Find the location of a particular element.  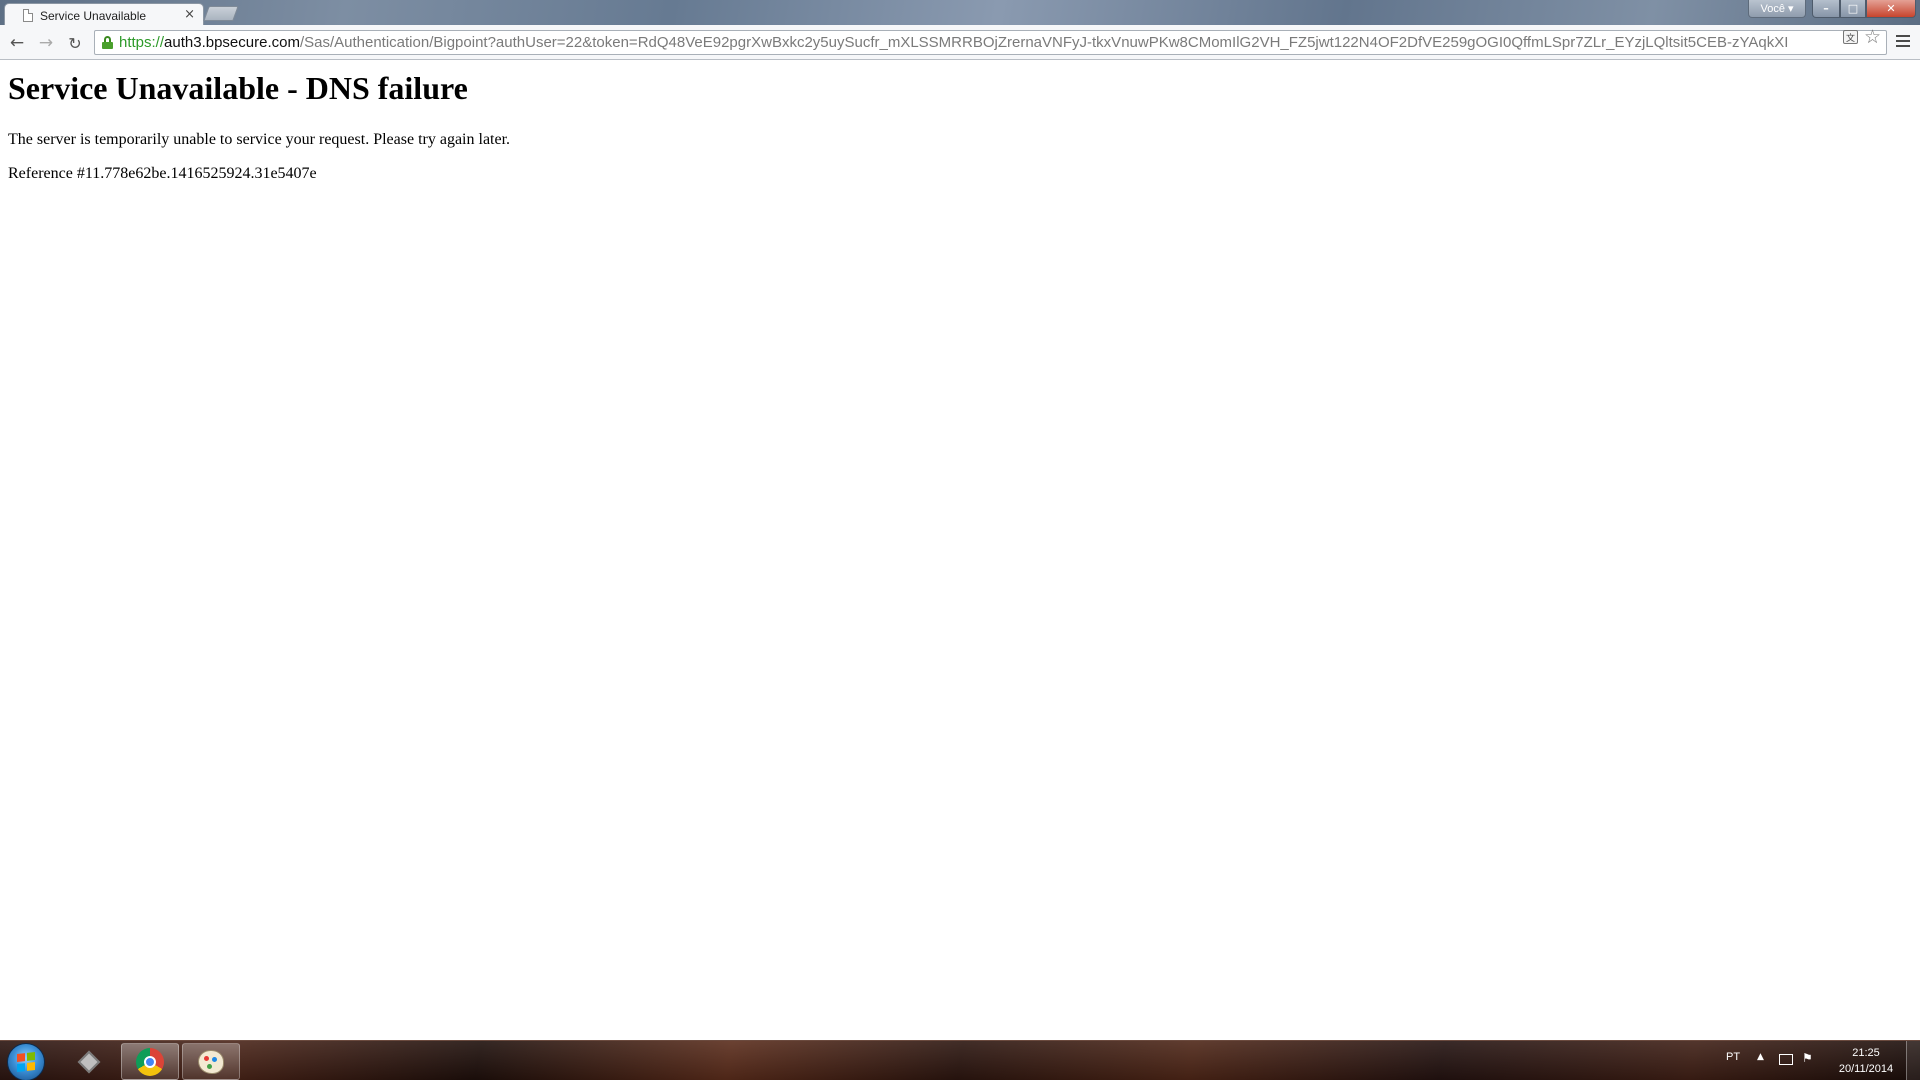

show-desktop-button is located at coordinates (1913, 1060).